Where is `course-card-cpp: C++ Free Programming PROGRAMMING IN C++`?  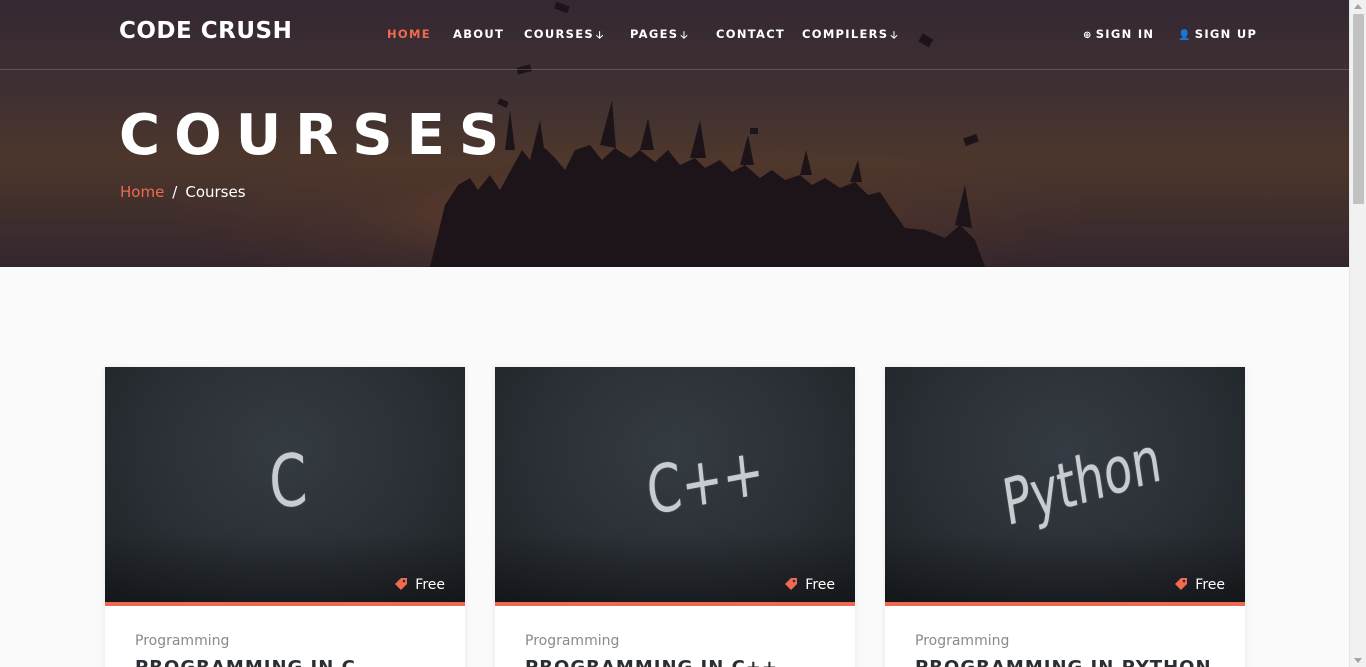 course-card-cpp: C++ Free Programming PROGRAMMING IN C++ is located at coordinates (675, 517).